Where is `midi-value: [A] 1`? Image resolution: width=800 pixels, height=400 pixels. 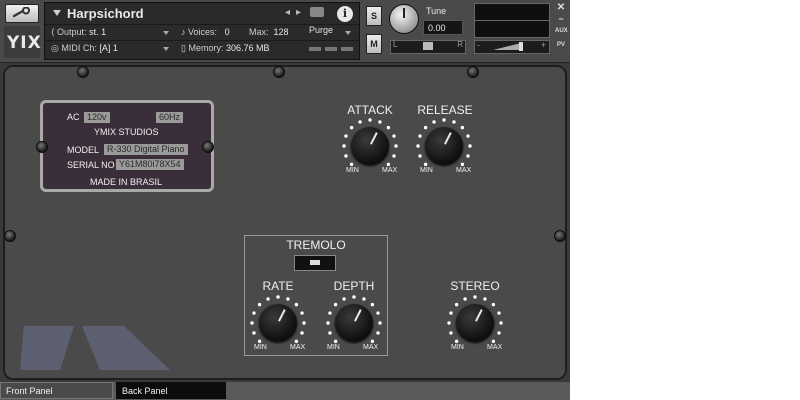
midi-value: [A] 1 is located at coordinates (108, 48).